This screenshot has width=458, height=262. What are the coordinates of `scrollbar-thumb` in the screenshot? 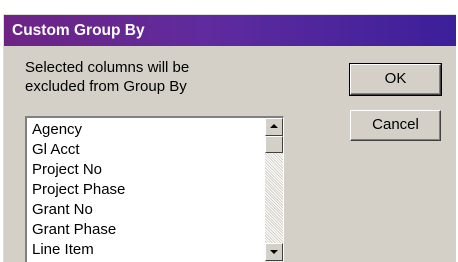 It's located at (274, 144).